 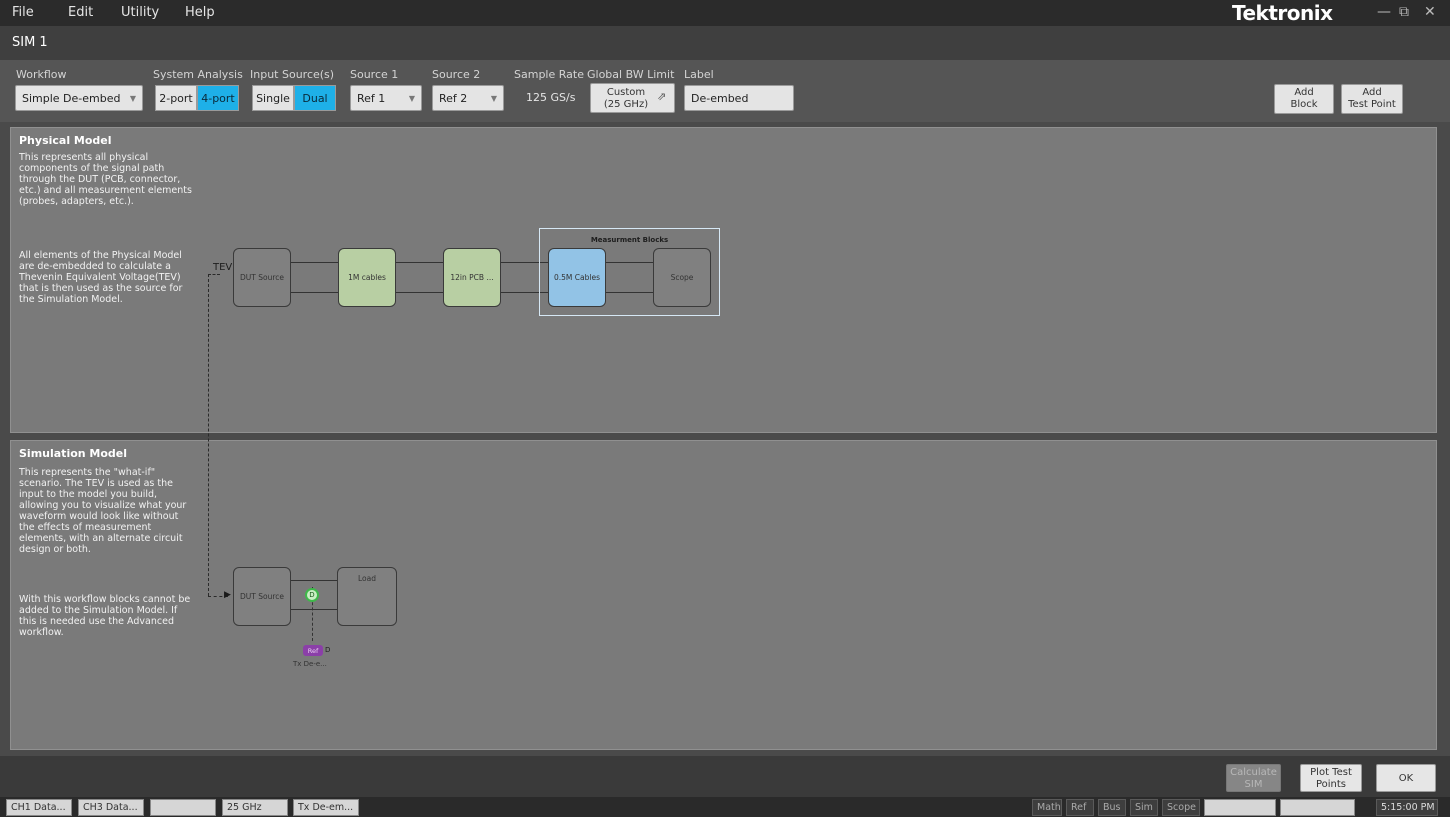 What do you see at coordinates (456, 74) in the screenshot?
I see `source2-label: Source 2` at bounding box center [456, 74].